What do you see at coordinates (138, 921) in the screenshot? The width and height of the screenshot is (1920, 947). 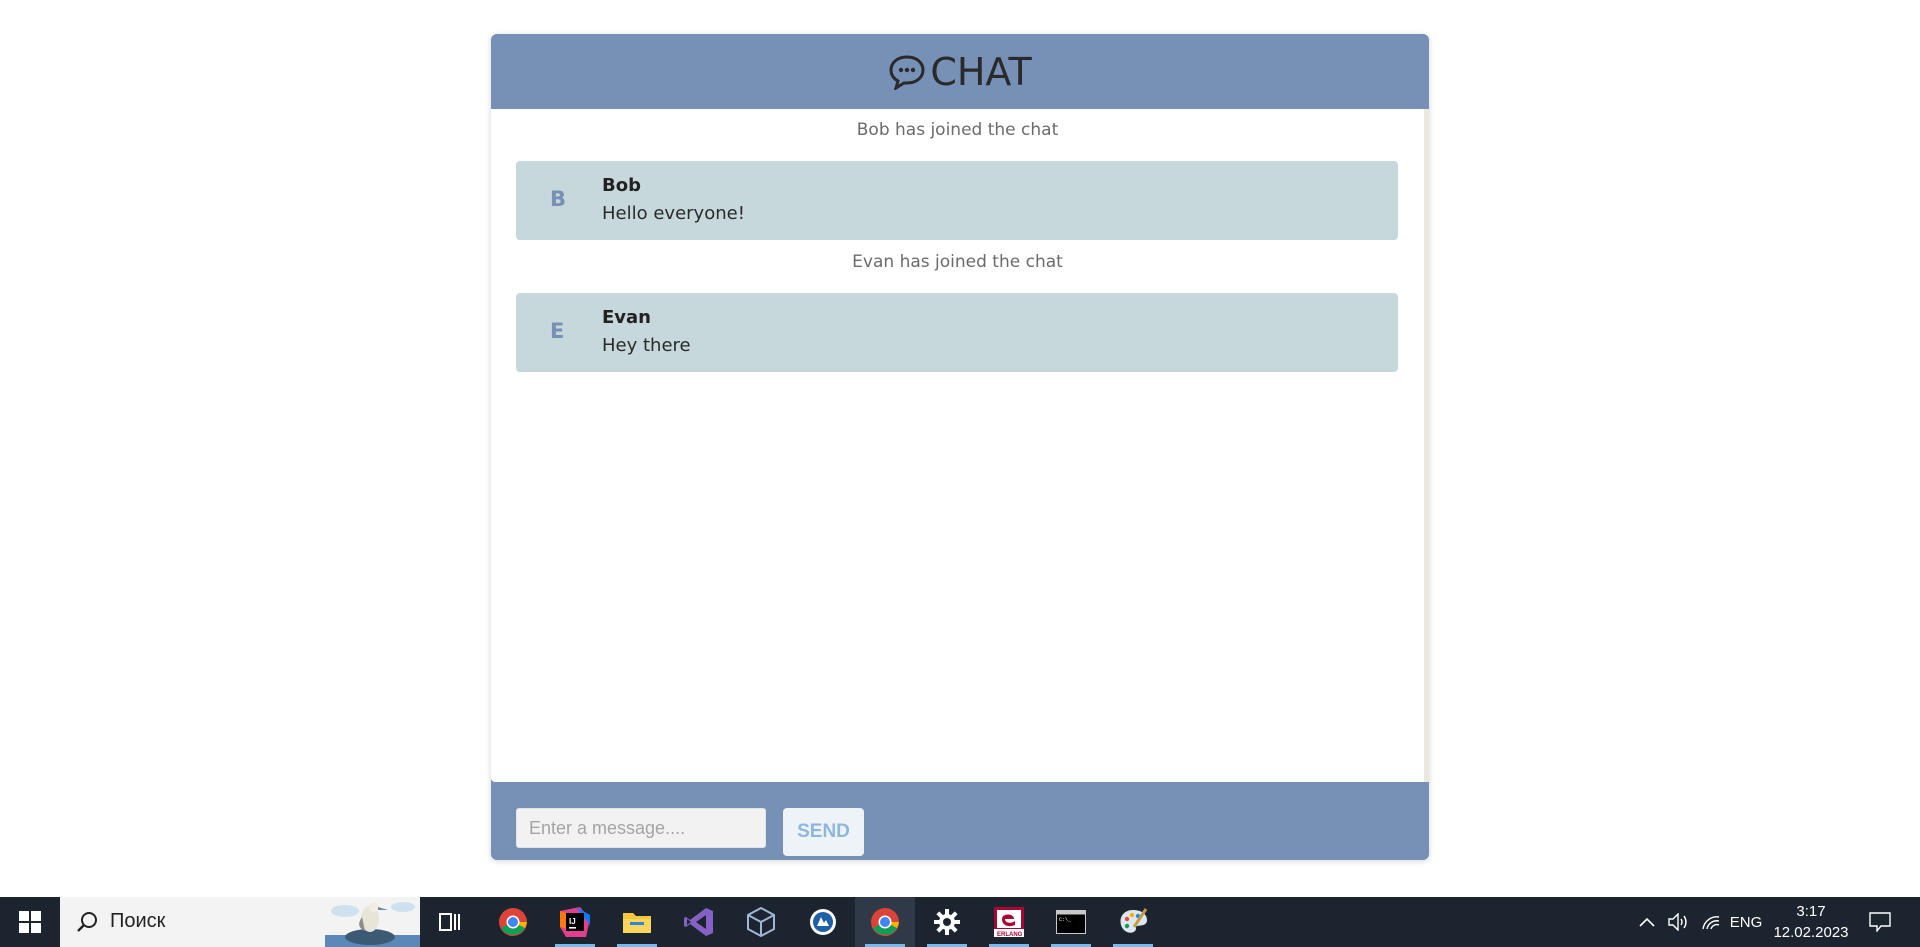 I see `search-label: Поиск` at bounding box center [138, 921].